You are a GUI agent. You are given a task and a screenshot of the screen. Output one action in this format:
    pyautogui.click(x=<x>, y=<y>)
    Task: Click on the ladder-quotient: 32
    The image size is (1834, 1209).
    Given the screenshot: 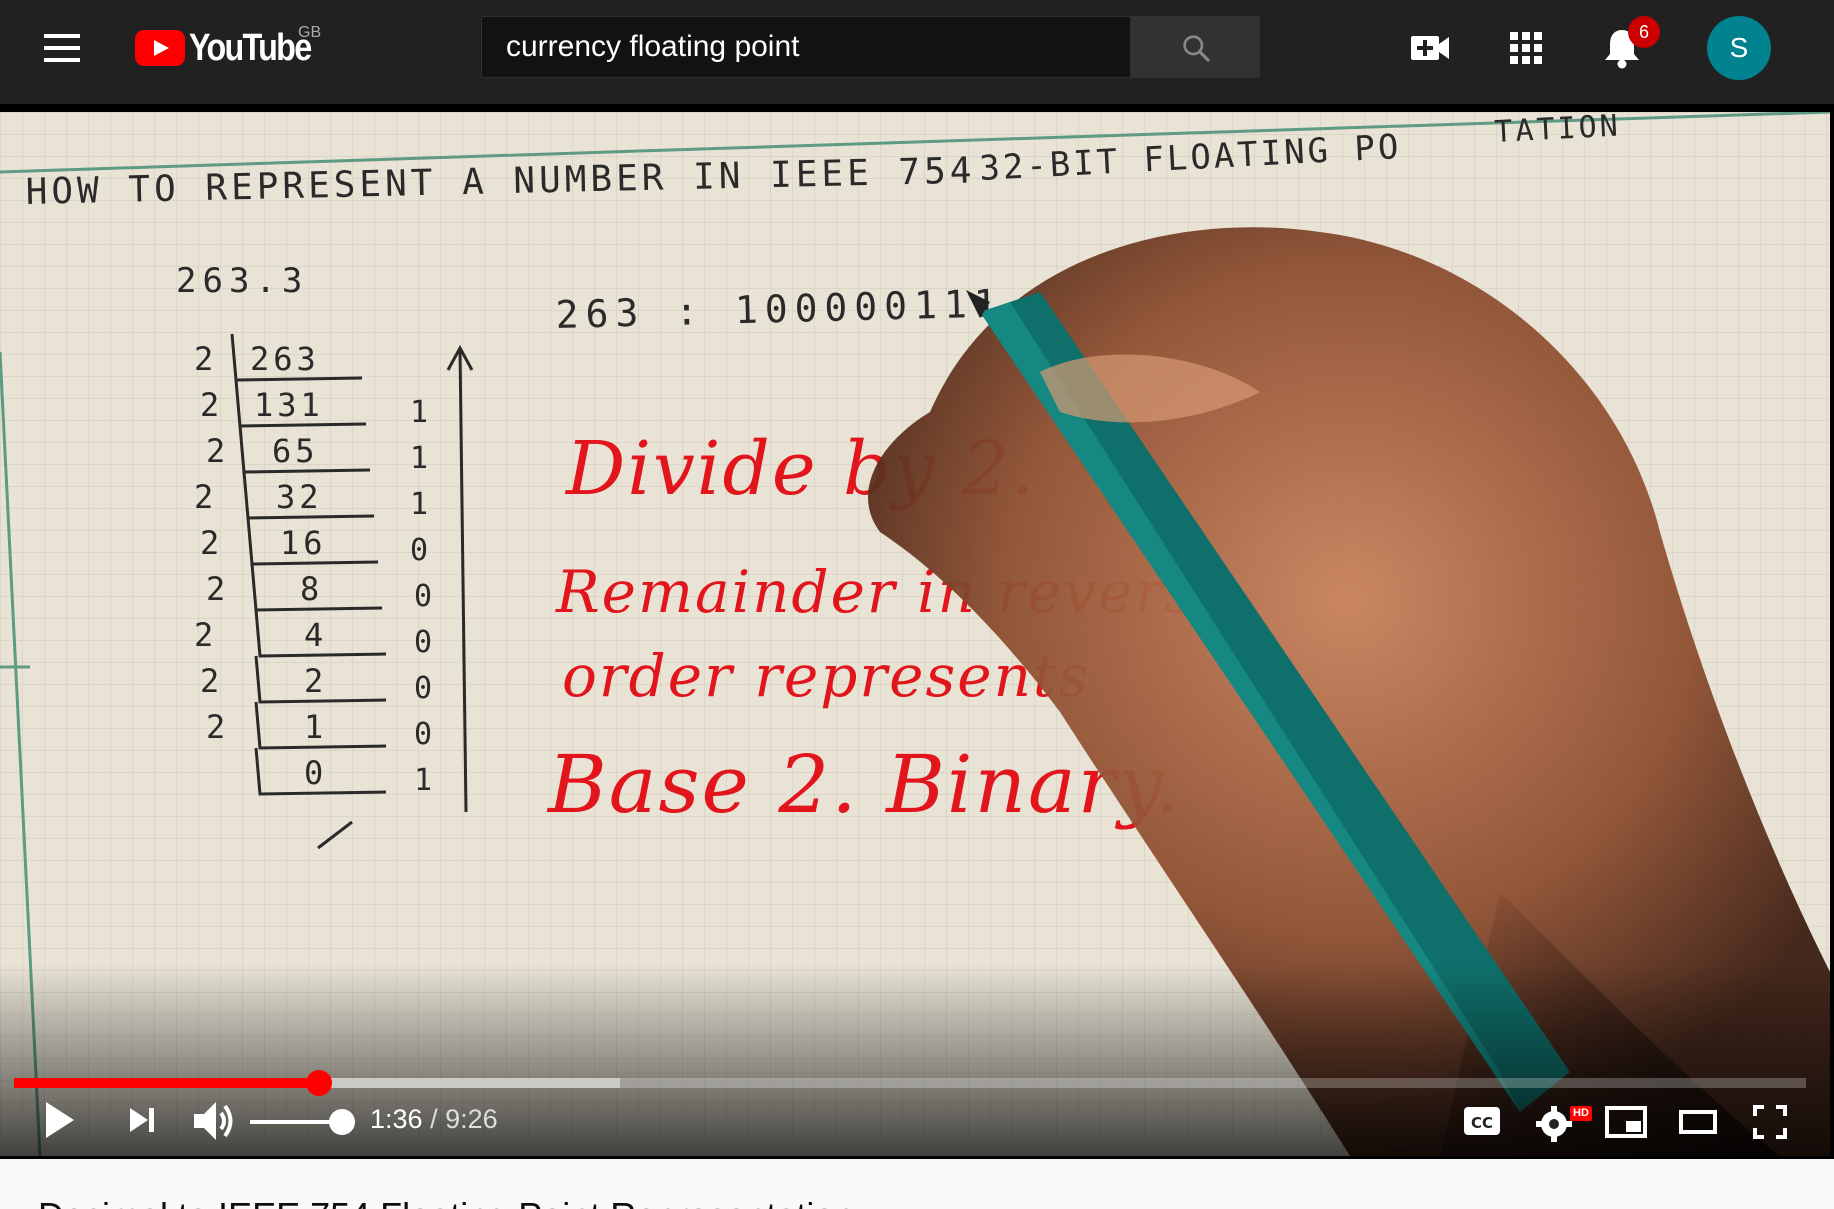 What is the action you would take?
    pyautogui.click(x=299, y=497)
    